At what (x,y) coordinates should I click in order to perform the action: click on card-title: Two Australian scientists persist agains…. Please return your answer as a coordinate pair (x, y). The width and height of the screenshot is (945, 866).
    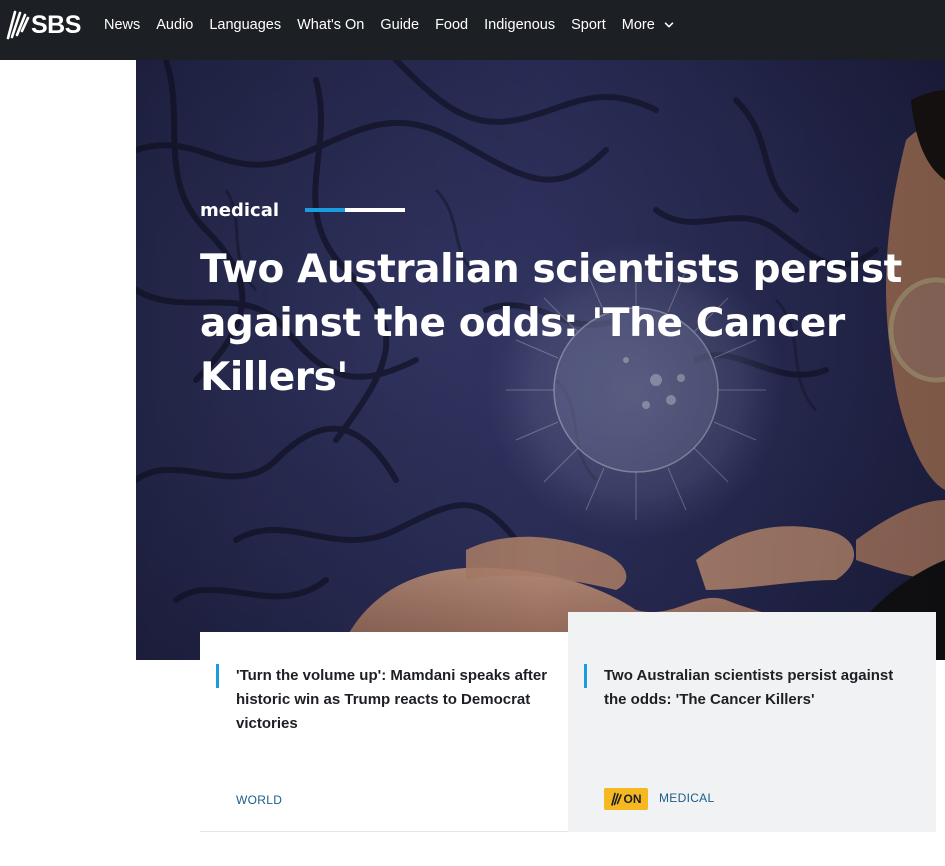
    Looking at the image, I should click on (759, 688).